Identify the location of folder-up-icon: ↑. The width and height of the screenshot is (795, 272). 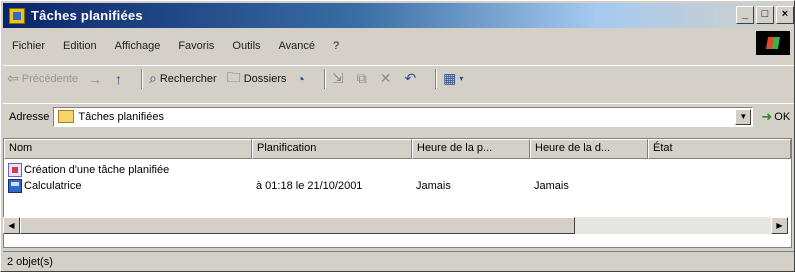
(118, 78).